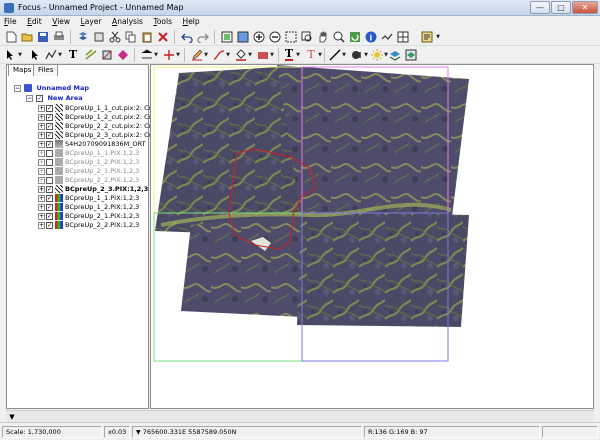 This screenshot has width=600, height=440. What do you see at coordinates (250, 55) in the screenshot?
I see `paint-dropdown-icon: ▼` at bounding box center [250, 55].